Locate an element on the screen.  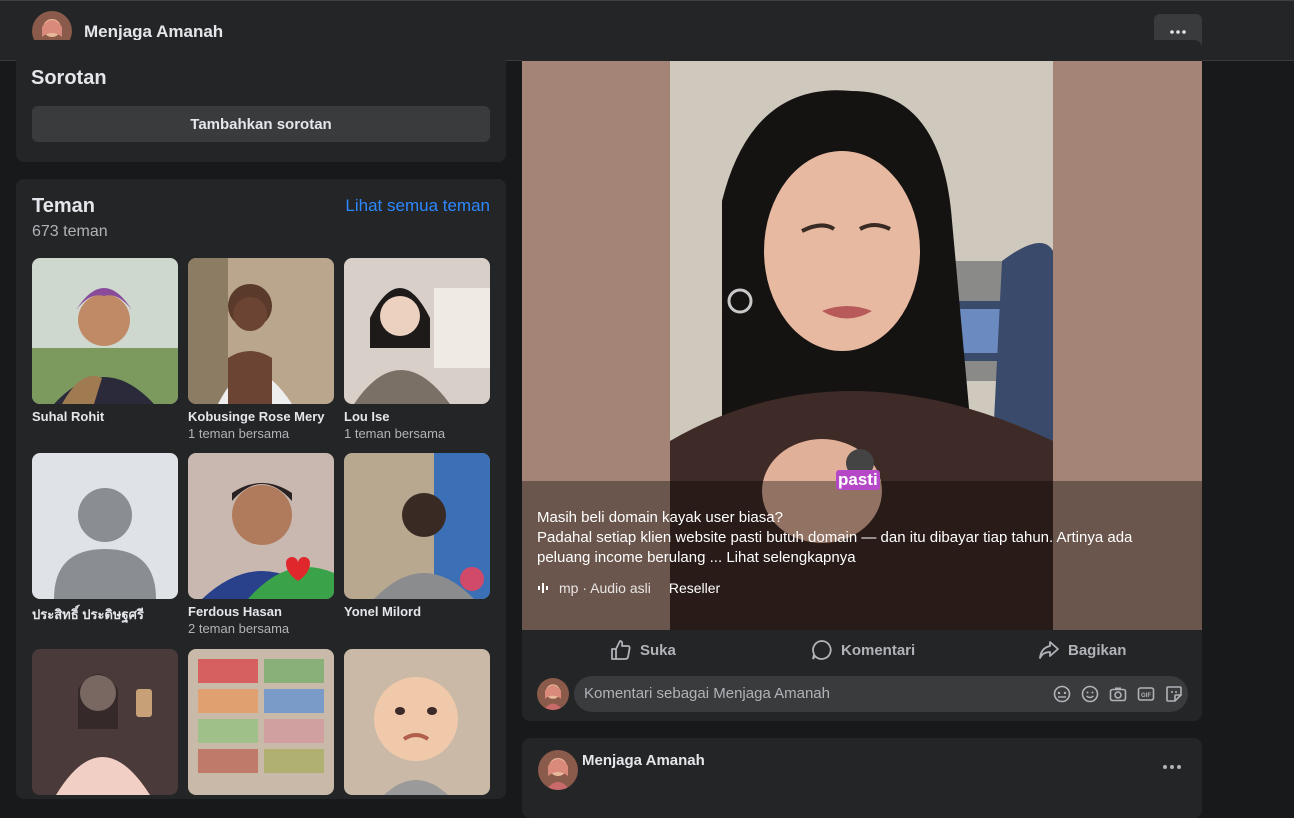
friend-tile: Lou Ise 1 teman bersama is located at coordinates (417, 349).